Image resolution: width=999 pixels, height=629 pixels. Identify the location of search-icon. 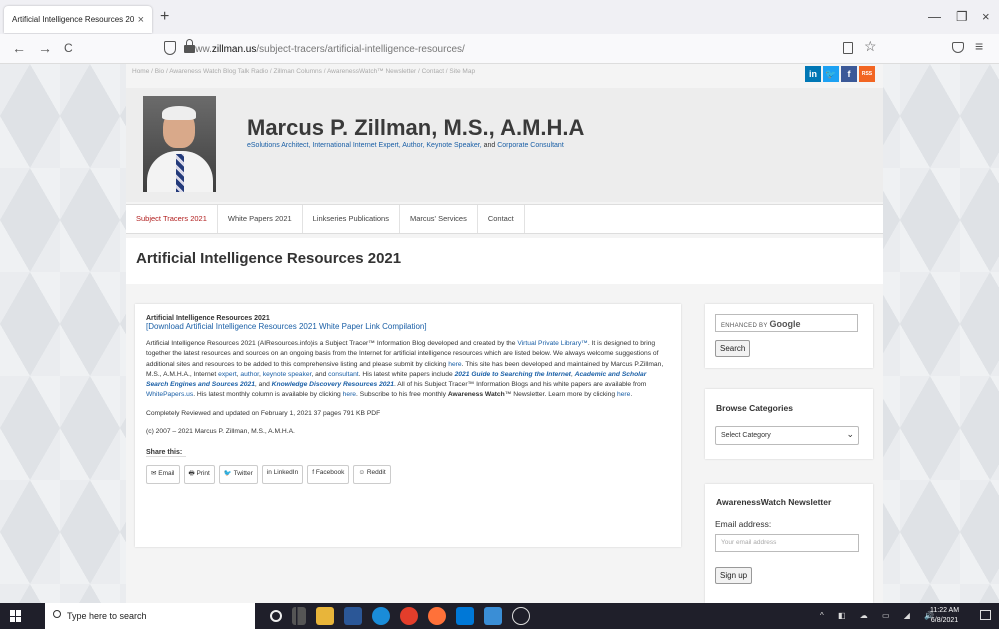
(57, 614).